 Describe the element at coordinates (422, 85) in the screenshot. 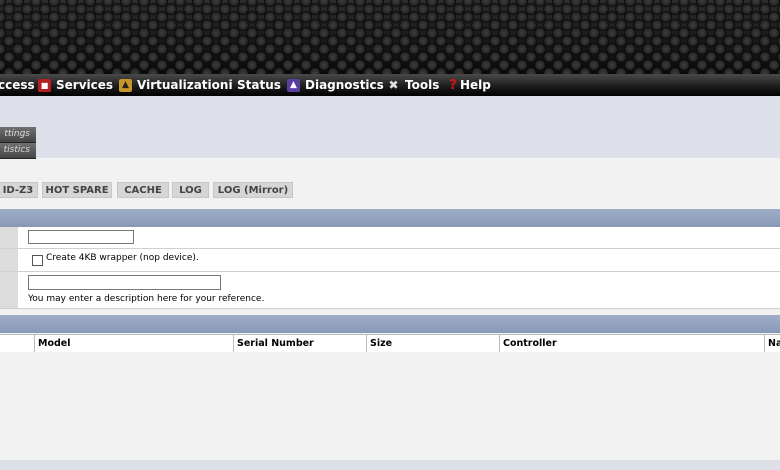

I see `menu-tools-label: Tools` at that location.